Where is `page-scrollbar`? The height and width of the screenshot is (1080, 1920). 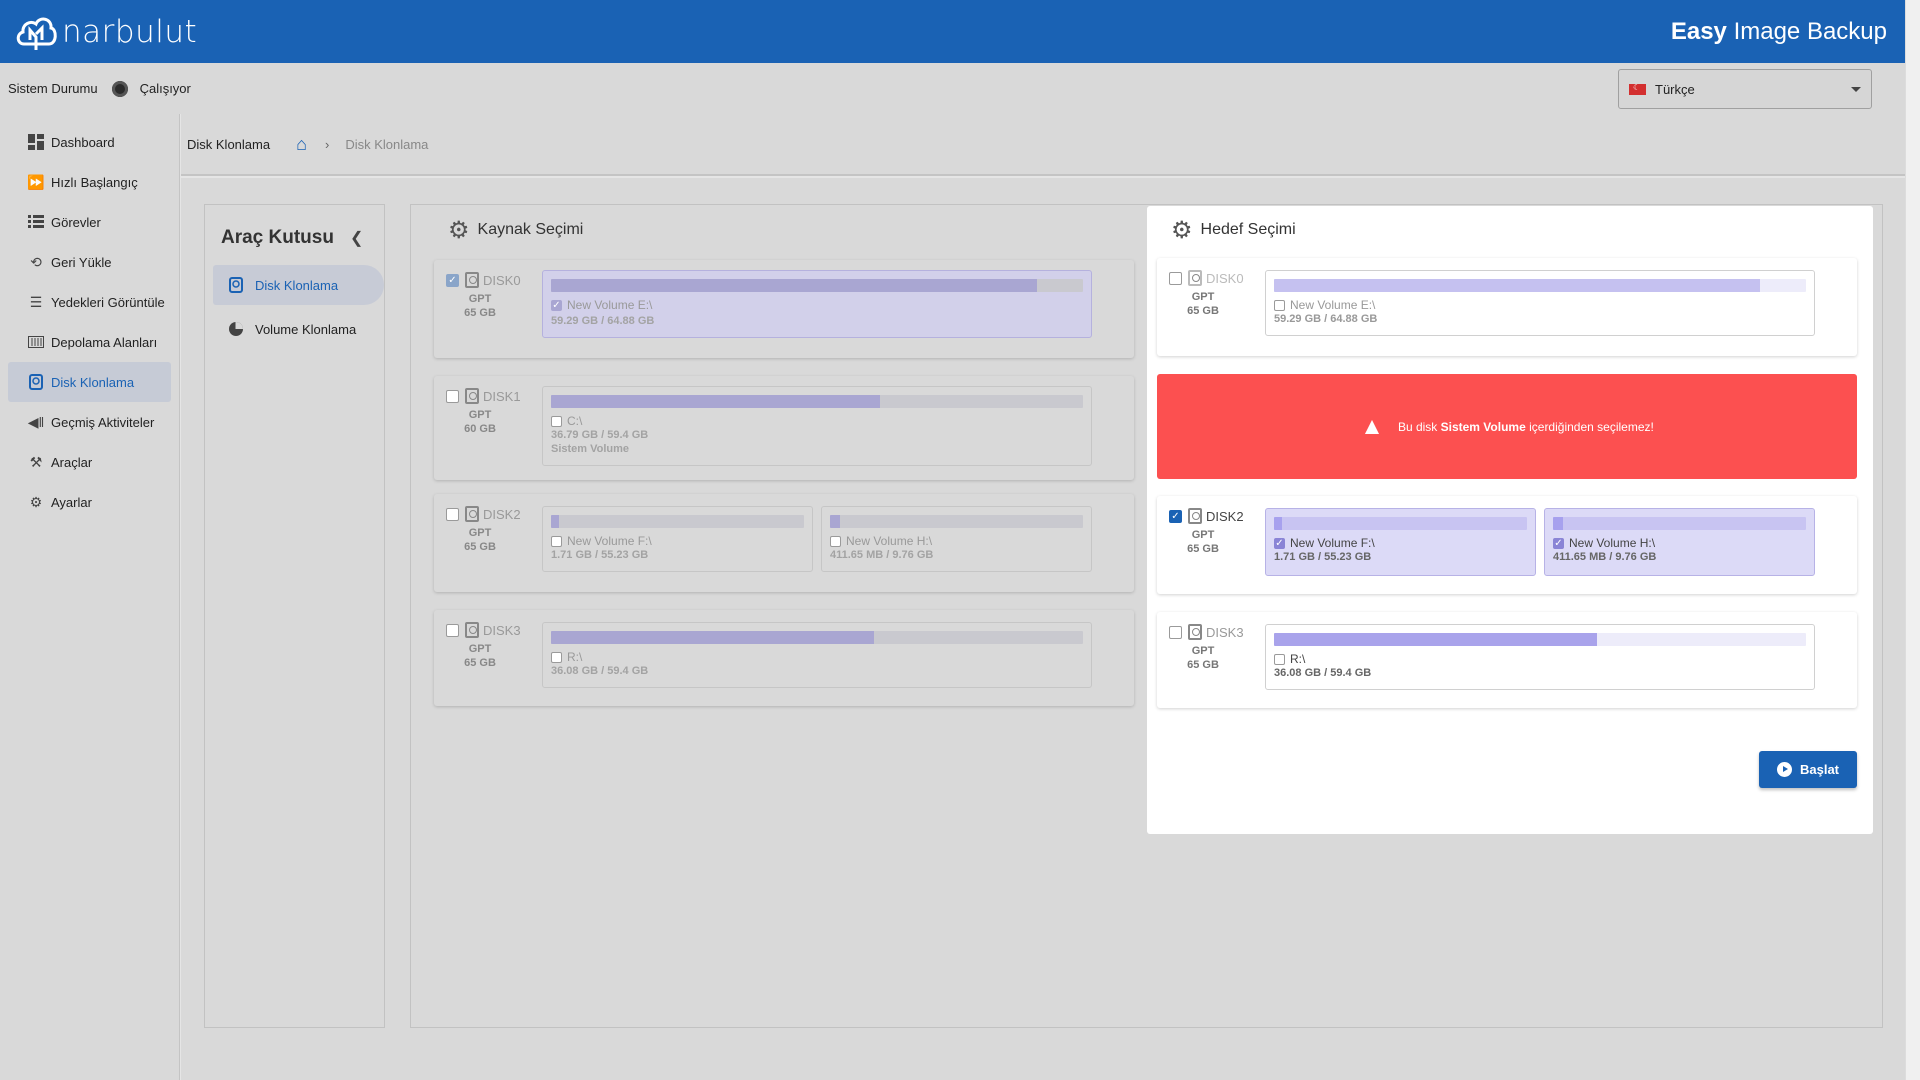 page-scrollbar is located at coordinates (1912, 540).